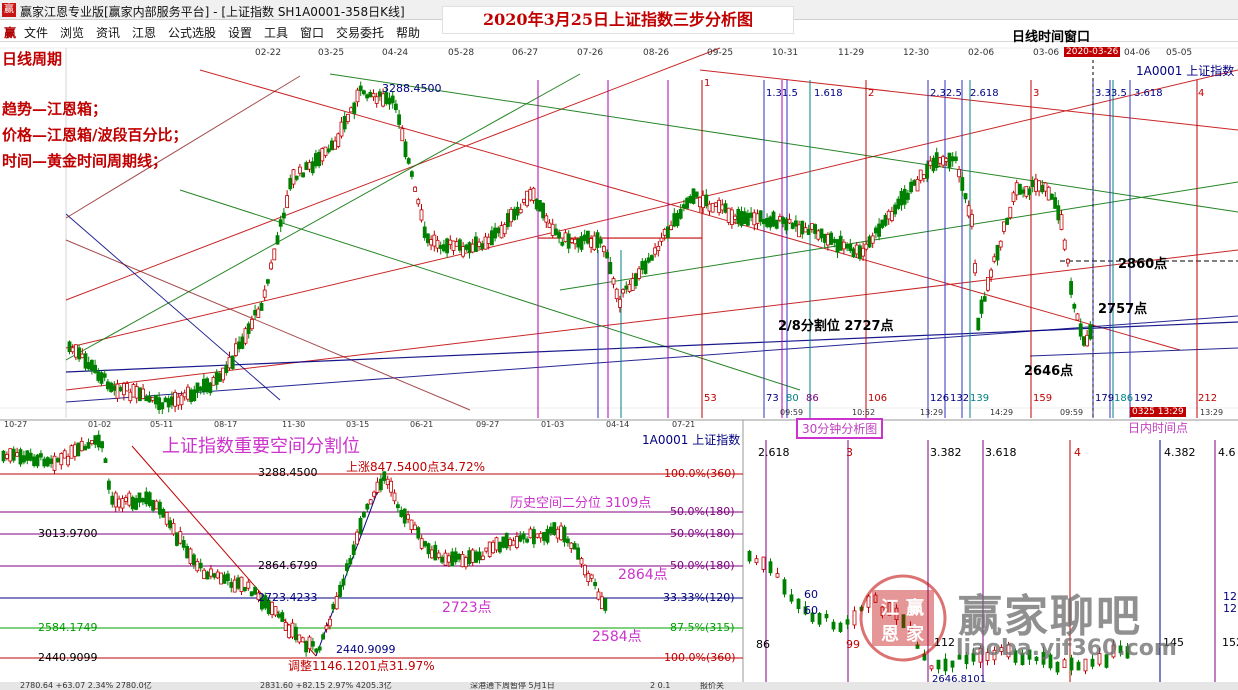 The width and height of the screenshot is (1238, 690). What do you see at coordinates (811, 594) in the screenshot?
I see `intraday-num: 60` at bounding box center [811, 594].